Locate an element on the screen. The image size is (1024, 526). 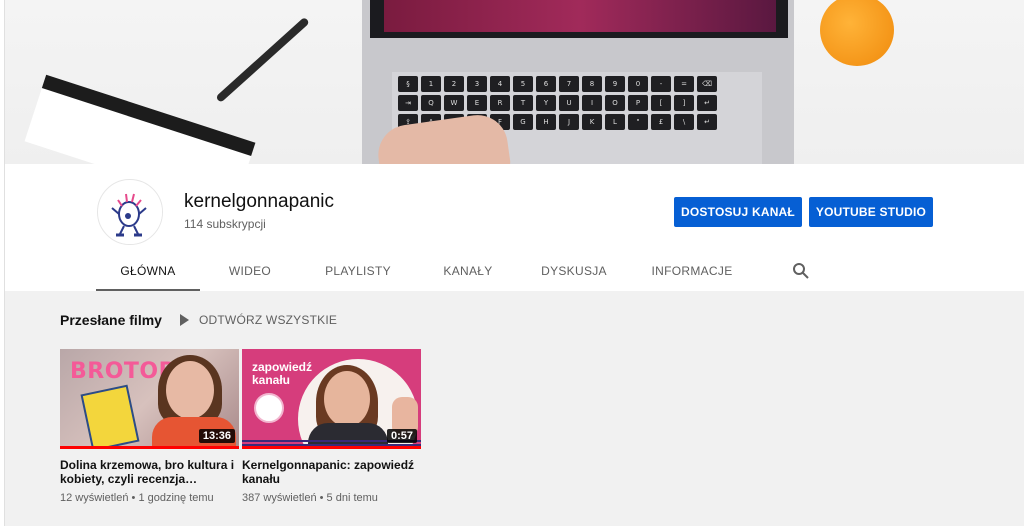
keyboard-key: [ is located at coordinates (661, 103).